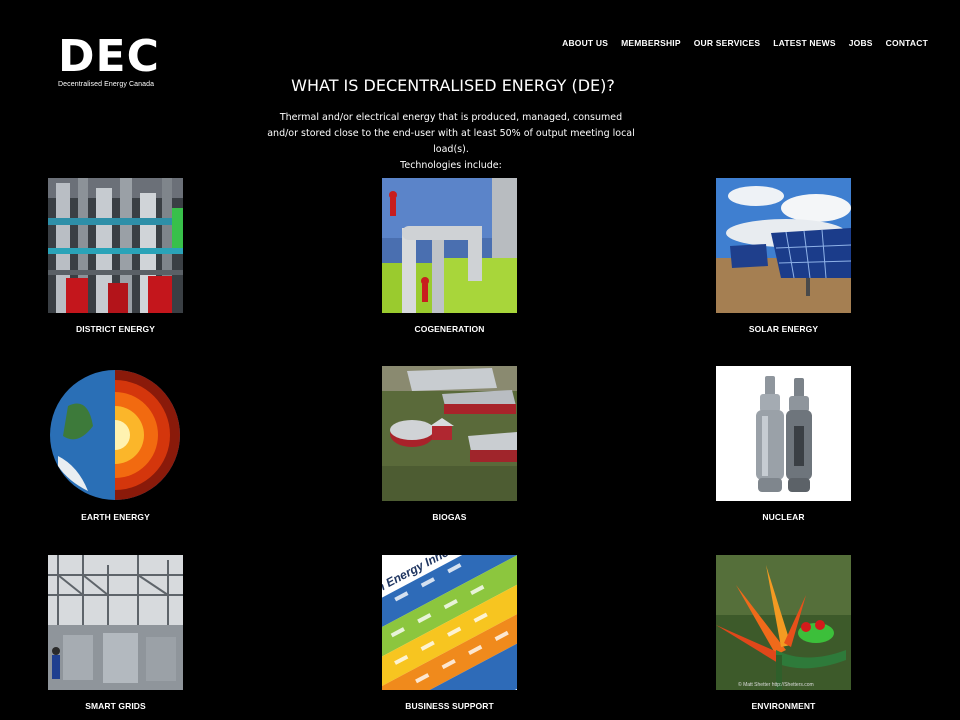 This screenshot has width=960, height=720. I want to click on solar-panels-image, so click(783, 245).